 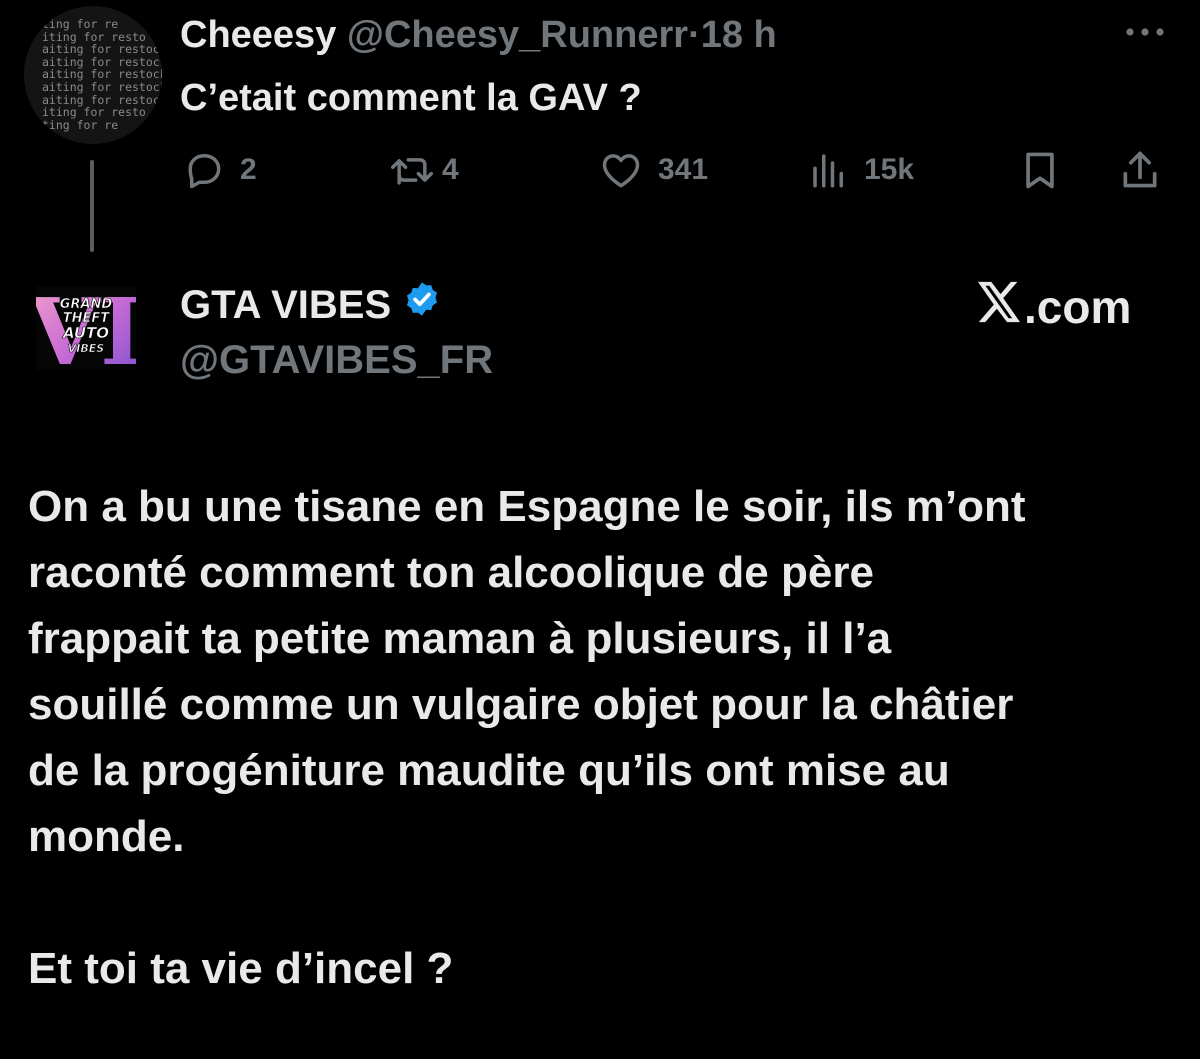 What do you see at coordinates (258, 35) in the screenshot?
I see `reply-display-name: Cheeesy` at bounding box center [258, 35].